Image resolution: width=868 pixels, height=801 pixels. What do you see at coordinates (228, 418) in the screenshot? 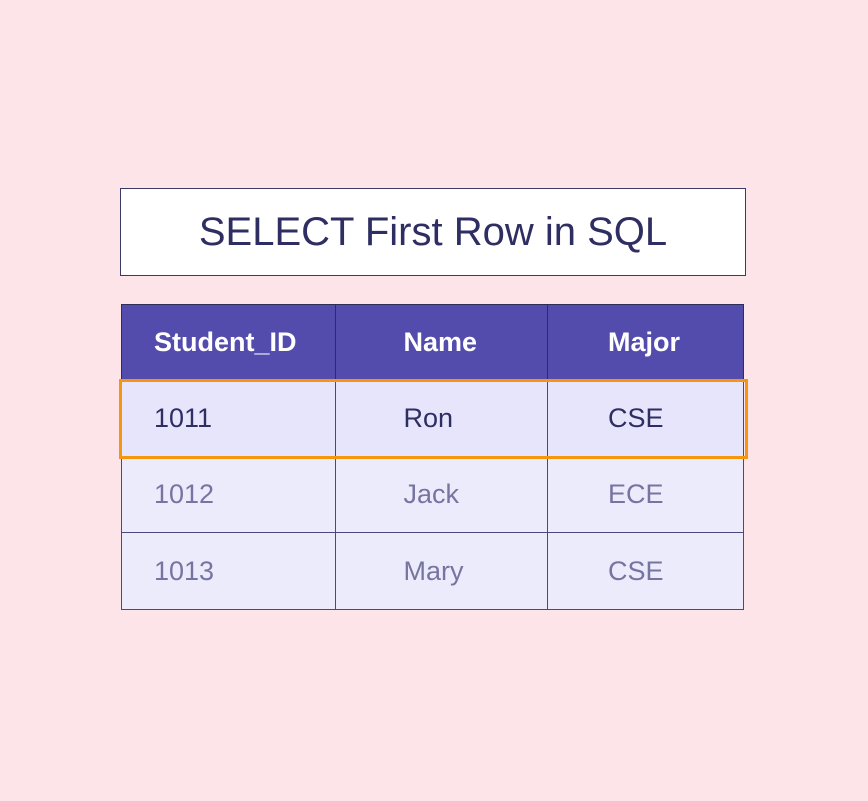
I see `cell-student-id: 1011` at bounding box center [228, 418].